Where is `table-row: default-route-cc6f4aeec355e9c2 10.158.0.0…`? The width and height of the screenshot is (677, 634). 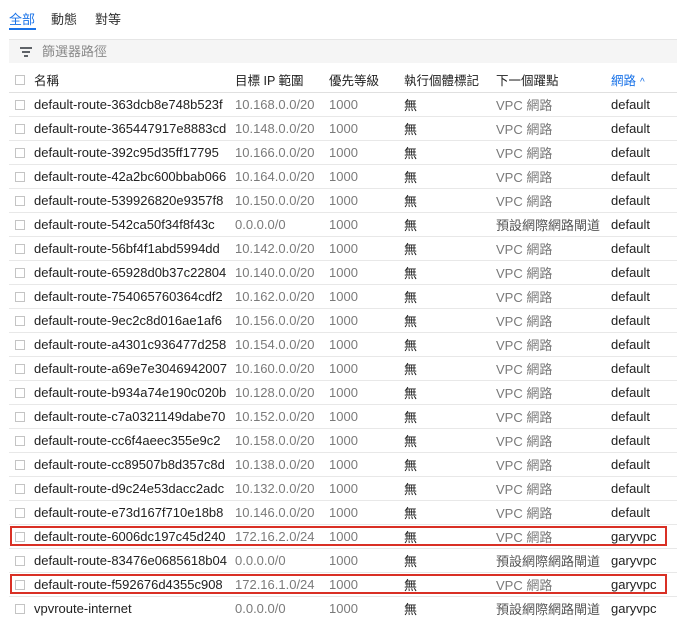 table-row: default-route-cc6f4aeec355e9c2 10.158.0.0… is located at coordinates (343, 439).